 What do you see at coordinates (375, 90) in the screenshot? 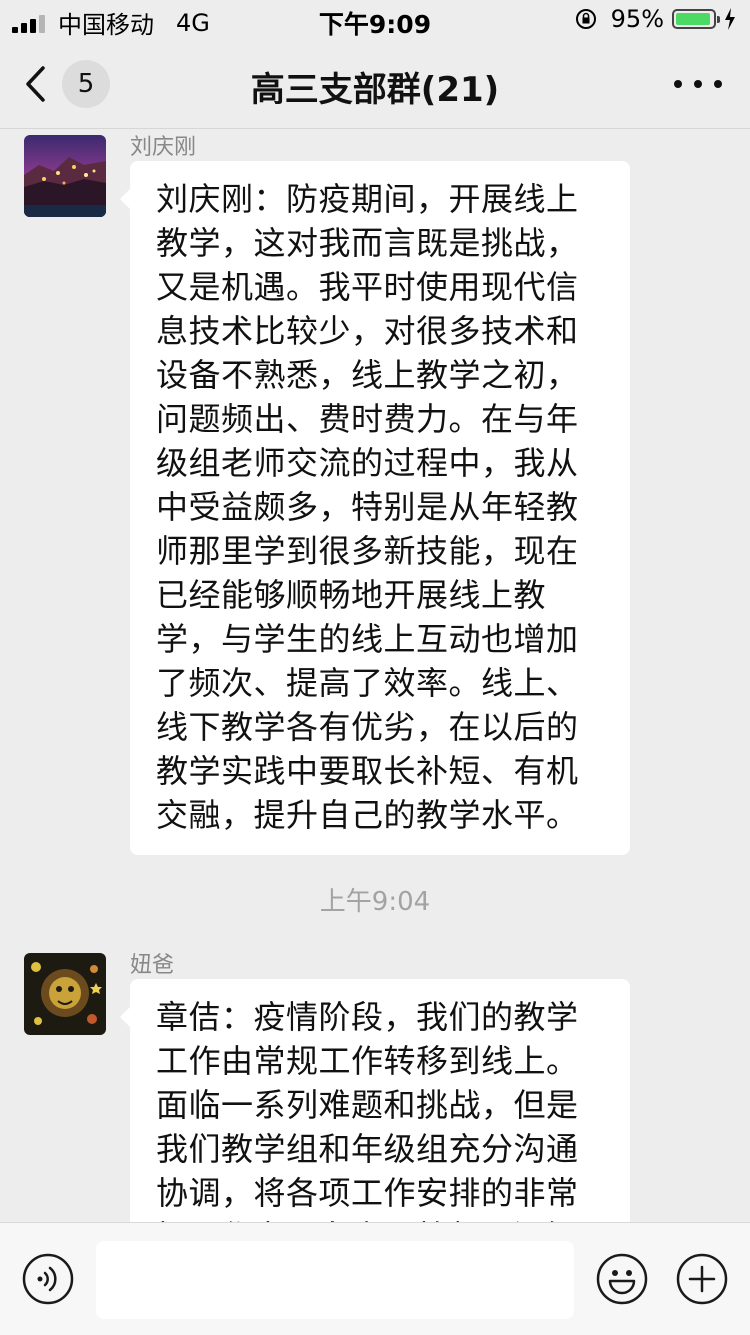
I see `chat-title: 高三支部群(21)` at bounding box center [375, 90].